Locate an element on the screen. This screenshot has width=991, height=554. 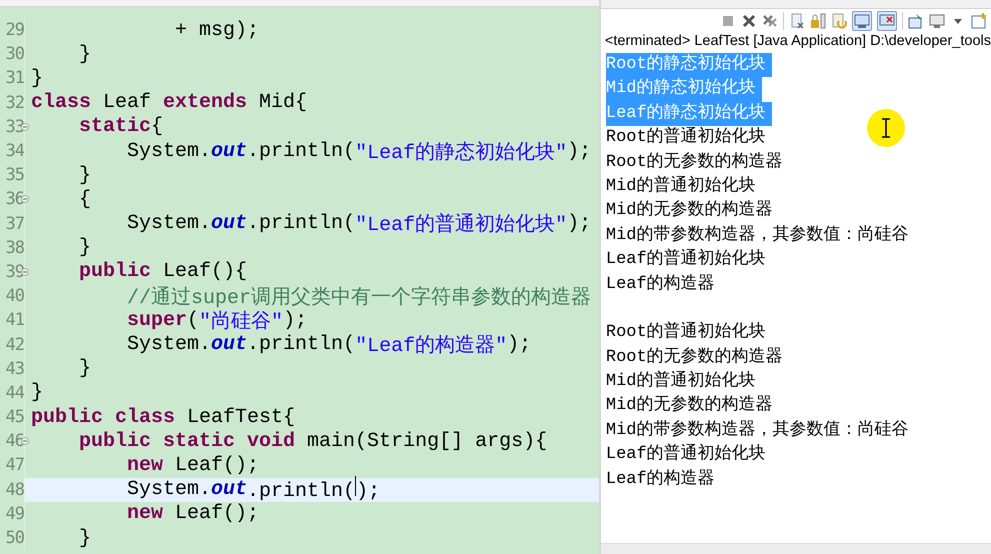
cursor-highlight-icon is located at coordinates (886, 128).